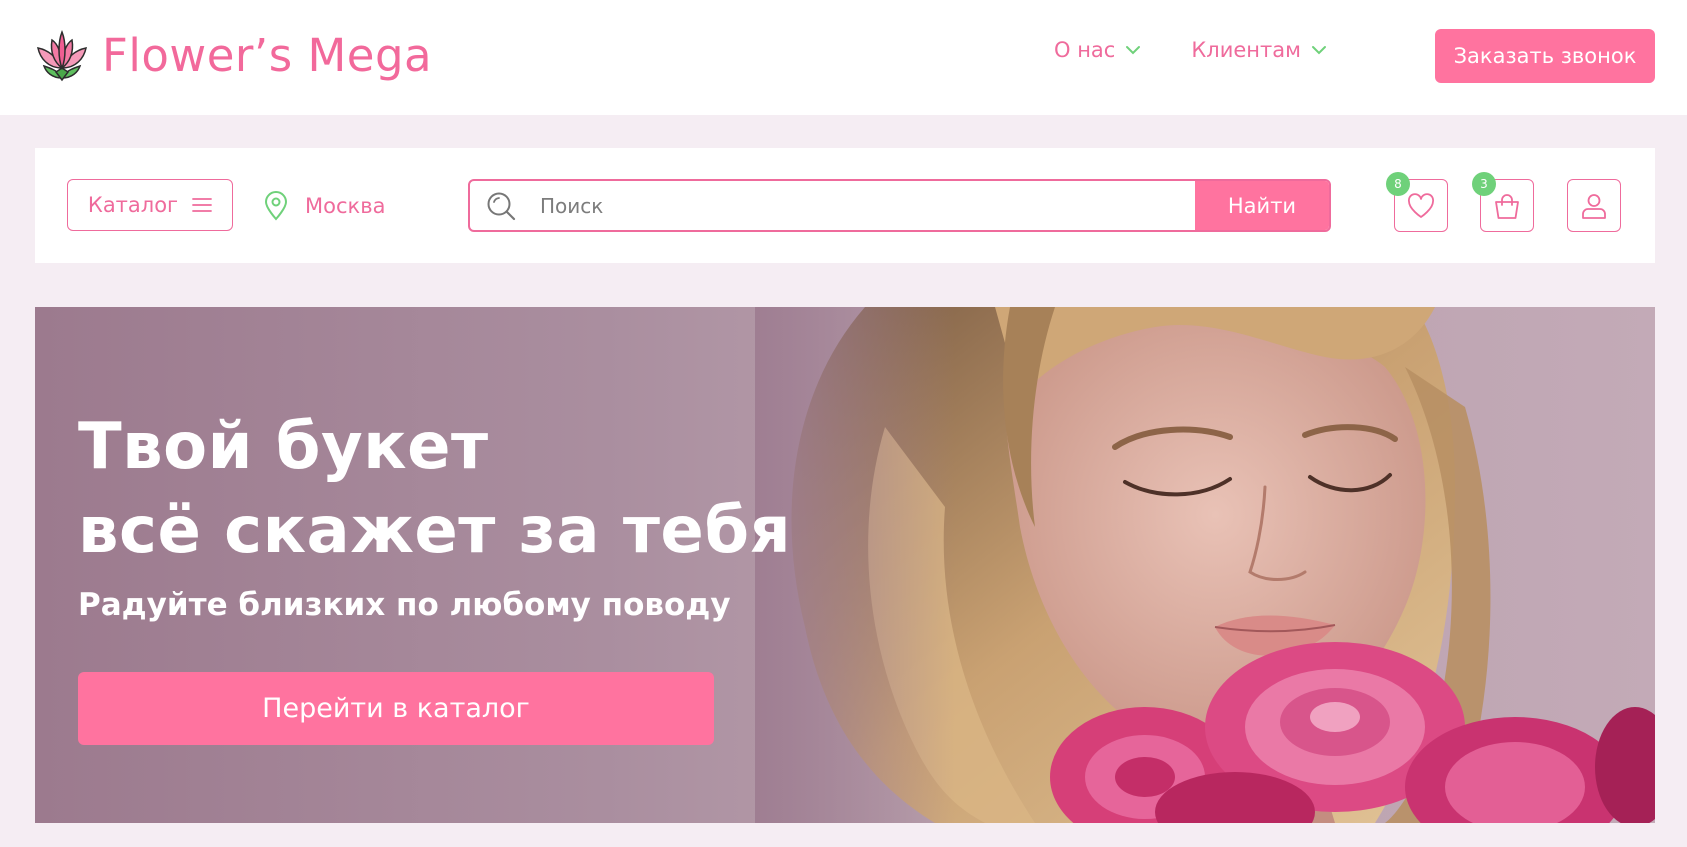 The image size is (1687, 847). What do you see at coordinates (276, 206) in the screenshot?
I see `location-pin-icon` at bounding box center [276, 206].